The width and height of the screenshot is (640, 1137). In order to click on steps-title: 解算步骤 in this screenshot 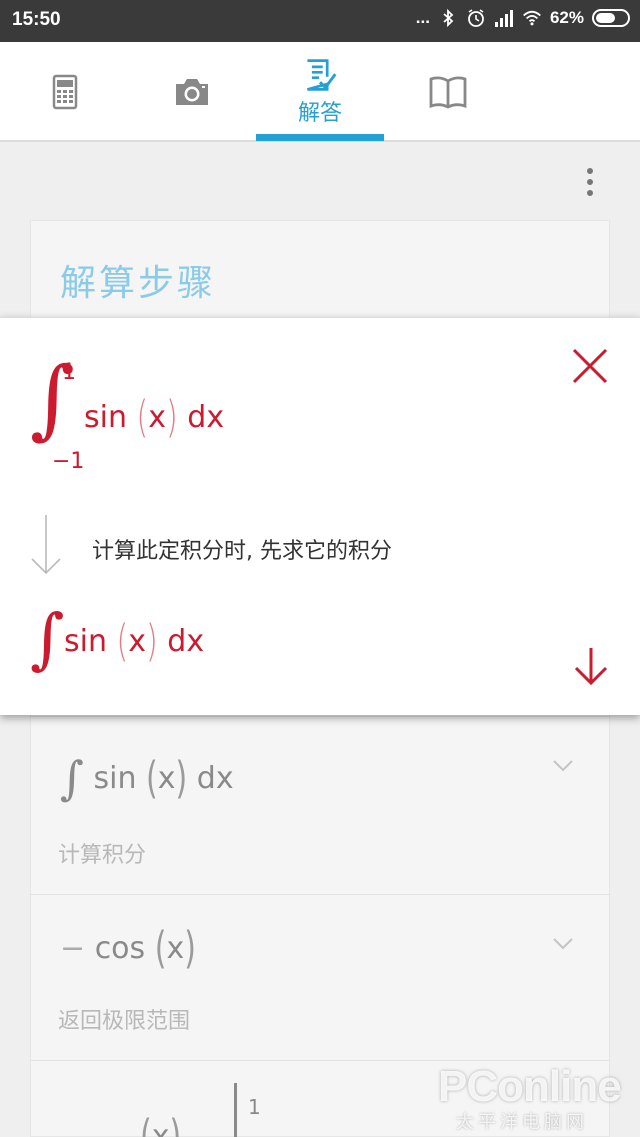, I will do `click(138, 283)`.